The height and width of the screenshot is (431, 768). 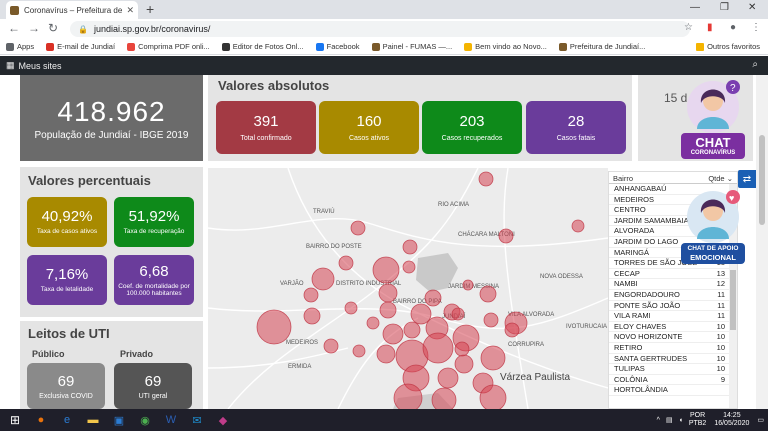 What do you see at coordinates (752, 7) in the screenshot?
I see `close-window-button: ✕` at bounding box center [752, 7].